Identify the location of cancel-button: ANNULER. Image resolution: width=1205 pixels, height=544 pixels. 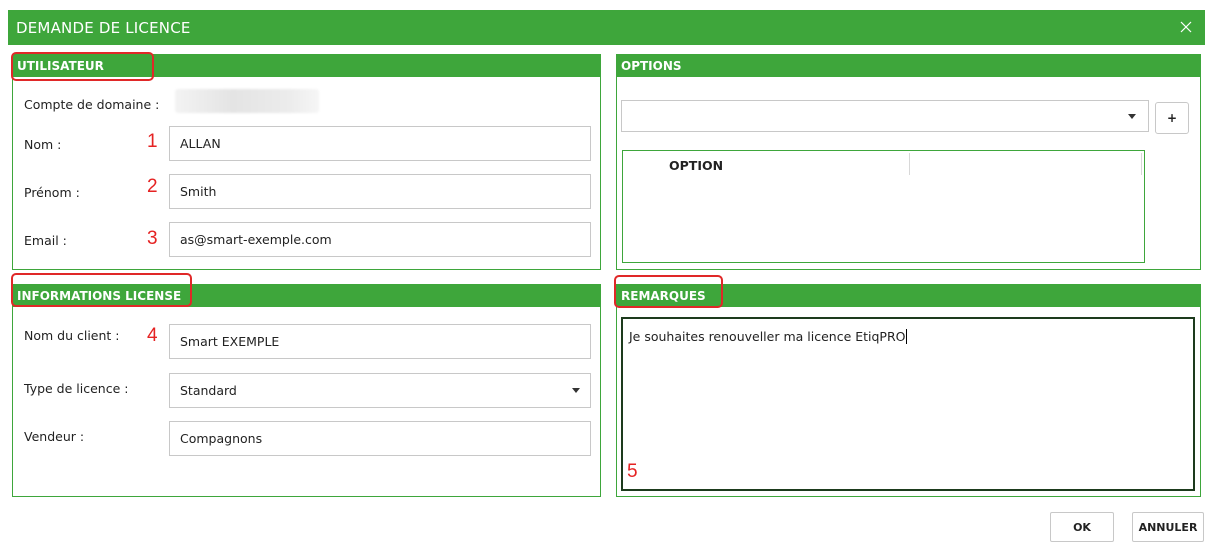
(1168, 527).